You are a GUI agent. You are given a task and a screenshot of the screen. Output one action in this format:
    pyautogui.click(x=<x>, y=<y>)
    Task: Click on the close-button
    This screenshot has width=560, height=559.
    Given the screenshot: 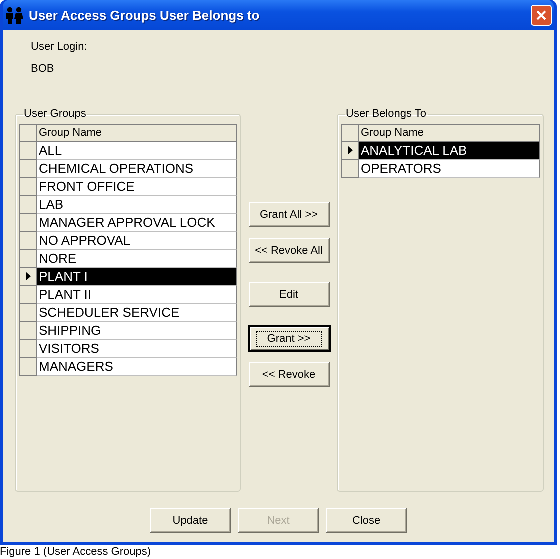 What is the action you would take?
    pyautogui.click(x=541, y=15)
    